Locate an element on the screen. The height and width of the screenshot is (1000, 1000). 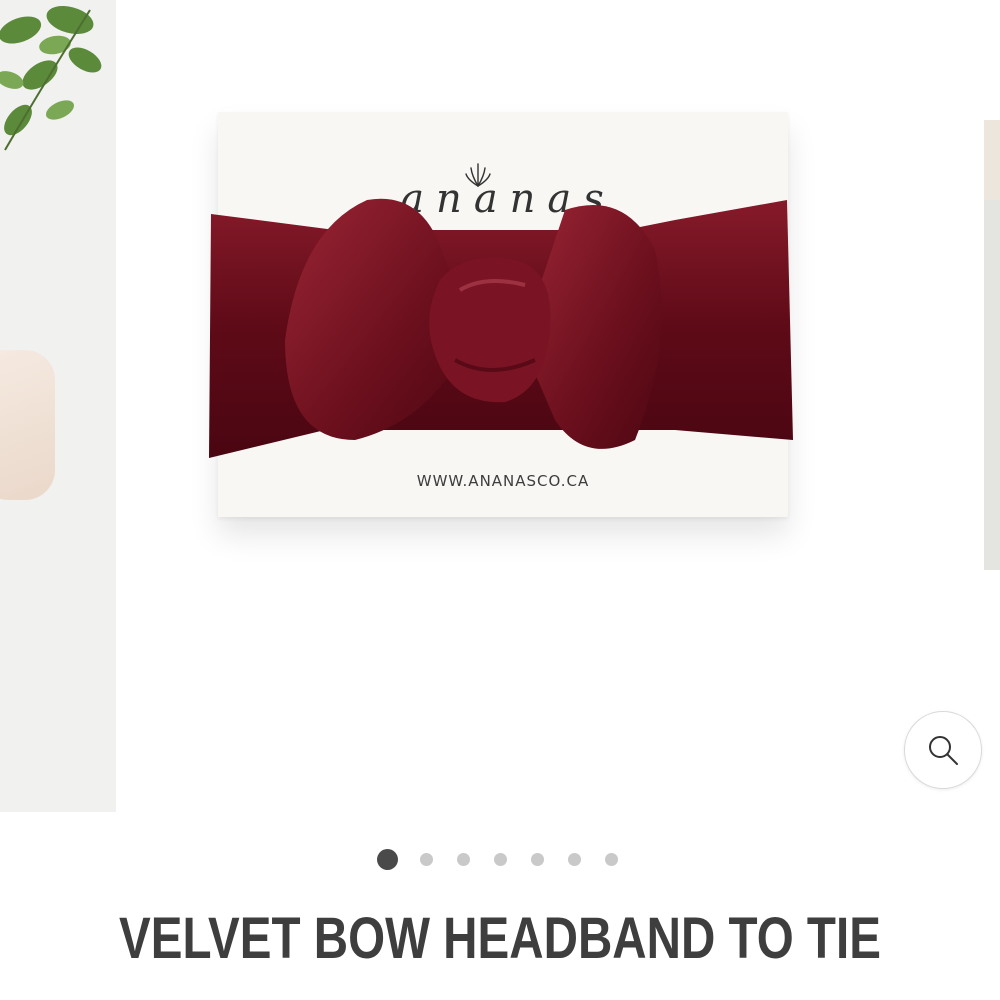
zoom-button is located at coordinates (943, 750).